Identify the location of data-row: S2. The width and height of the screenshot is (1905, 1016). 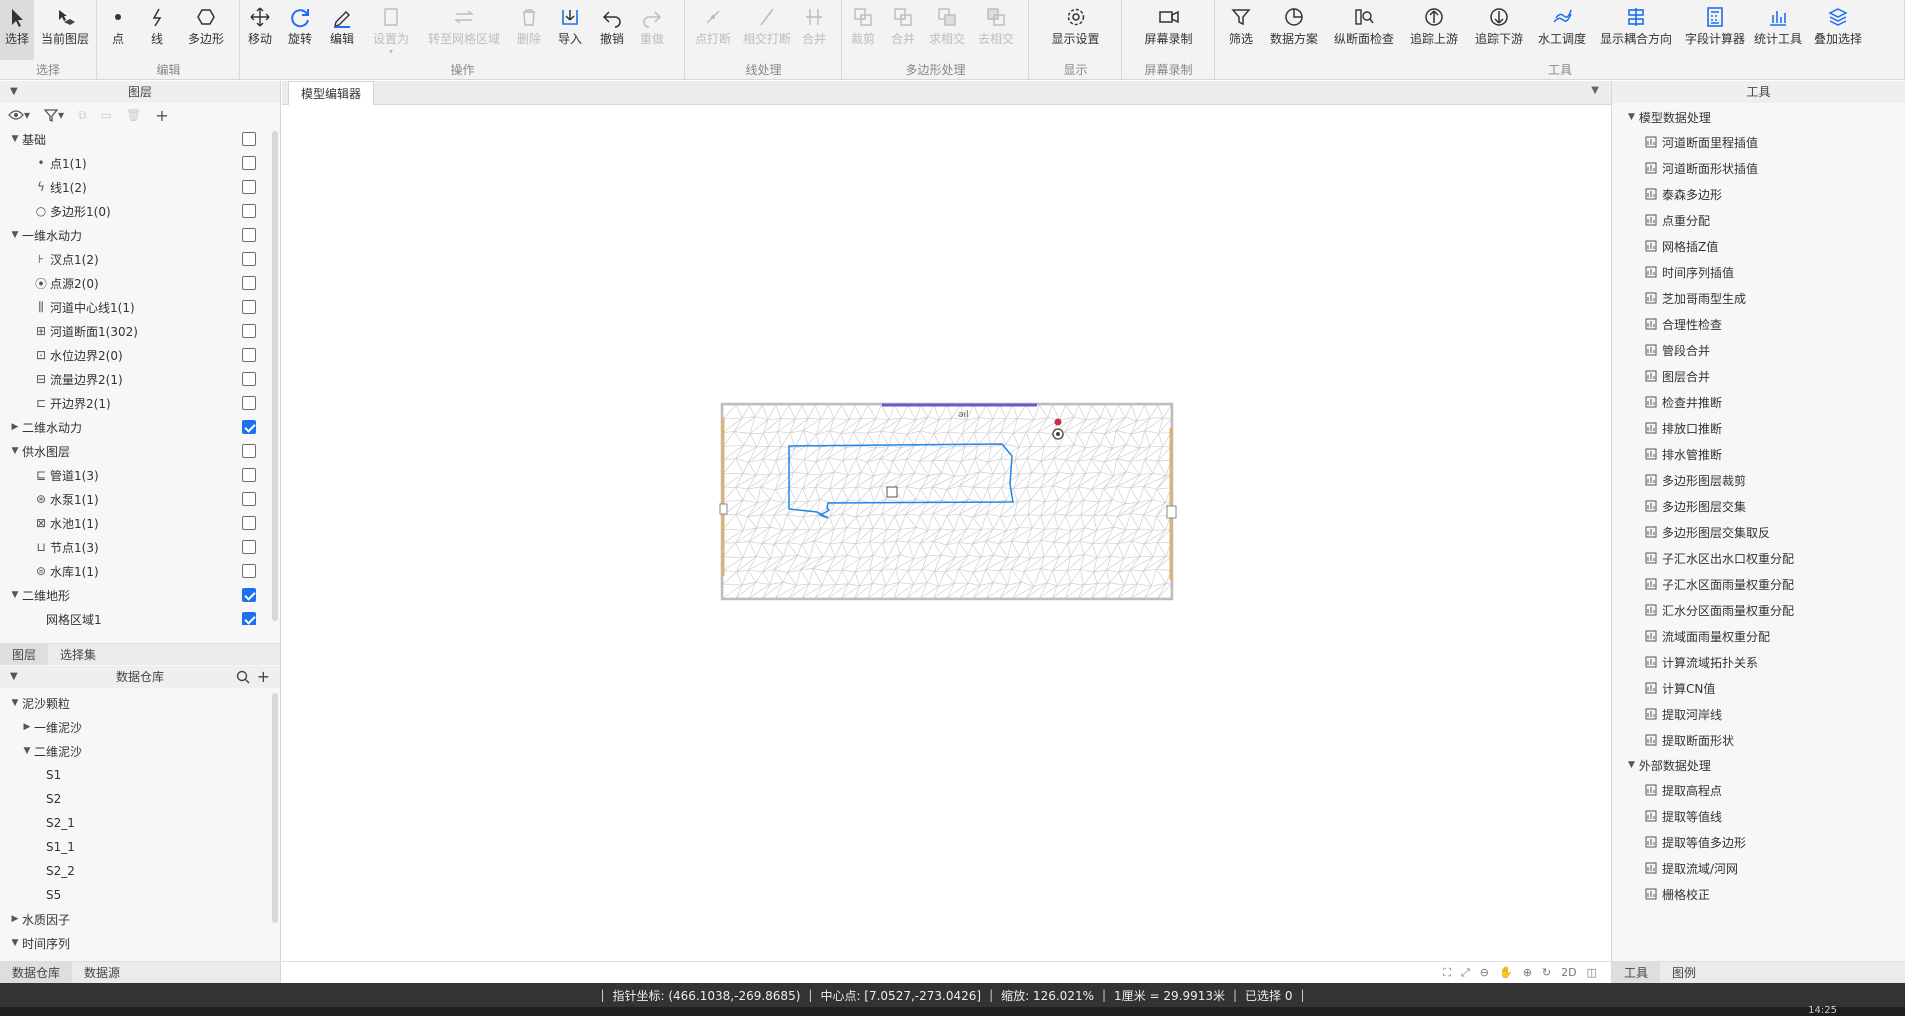
(135, 799).